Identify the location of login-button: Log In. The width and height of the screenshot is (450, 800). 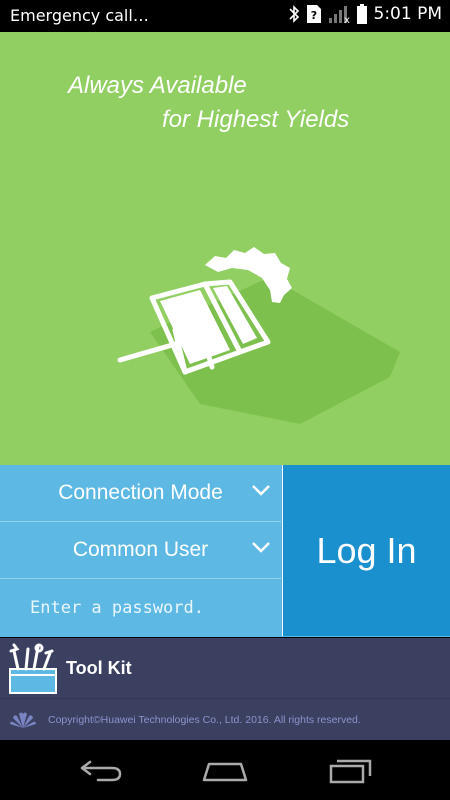
(366, 550).